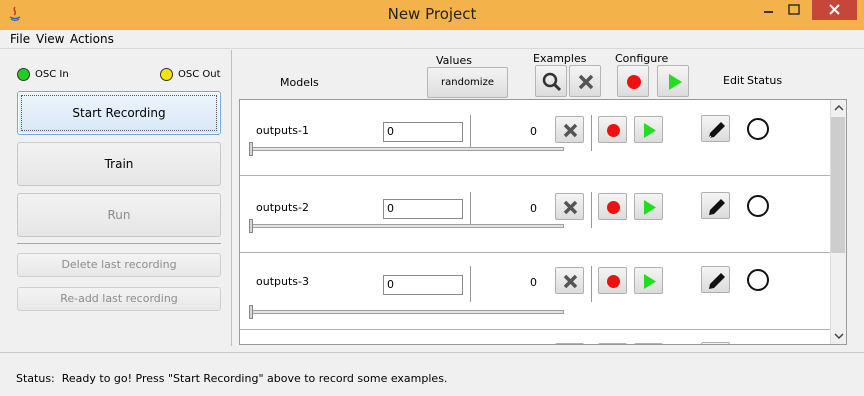 The image size is (864, 396). I want to click on menu-actions: Actions, so click(92, 39).